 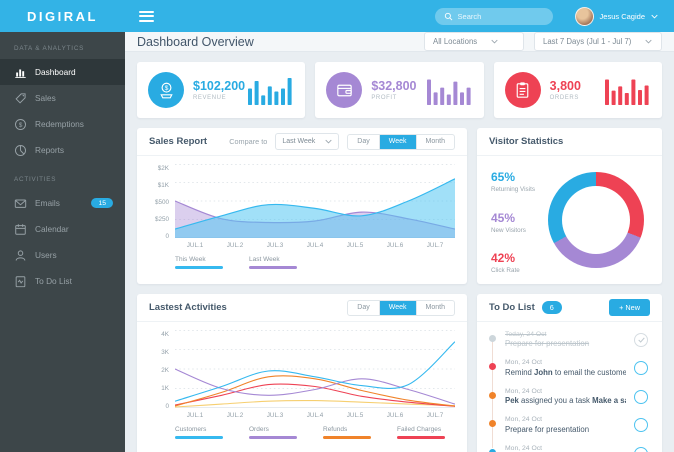 What do you see at coordinates (363, 308) in the screenshot?
I see `activities-toggle-day: Day` at bounding box center [363, 308].